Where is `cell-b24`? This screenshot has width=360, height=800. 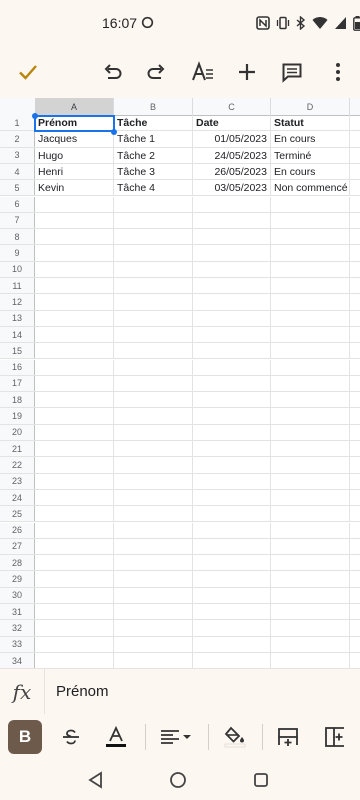
cell-b24 is located at coordinates (153, 497).